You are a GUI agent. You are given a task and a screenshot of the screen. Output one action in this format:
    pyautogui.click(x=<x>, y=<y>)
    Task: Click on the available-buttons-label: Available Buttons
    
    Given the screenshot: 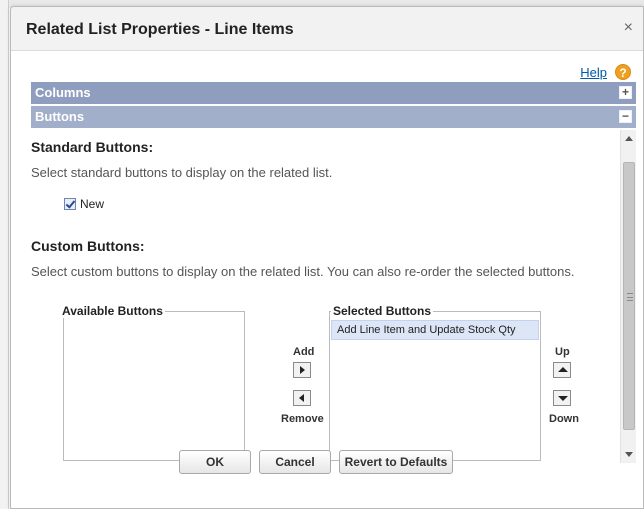 What is the action you would take?
    pyautogui.click(x=112, y=311)
    